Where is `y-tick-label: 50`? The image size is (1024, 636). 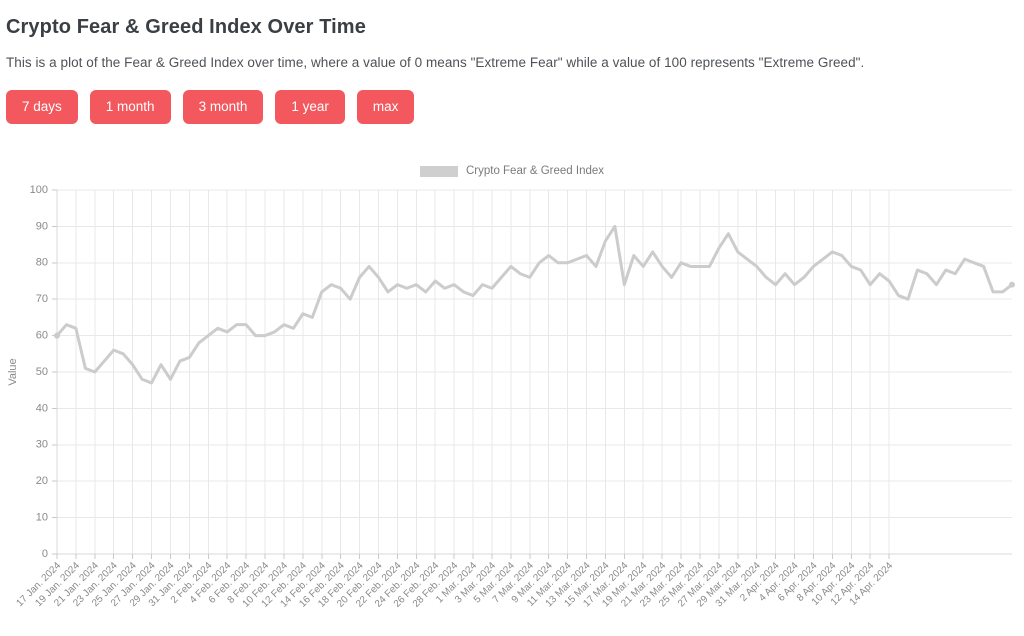 y-tick-label: 50 is located at coordinates (42, 372).